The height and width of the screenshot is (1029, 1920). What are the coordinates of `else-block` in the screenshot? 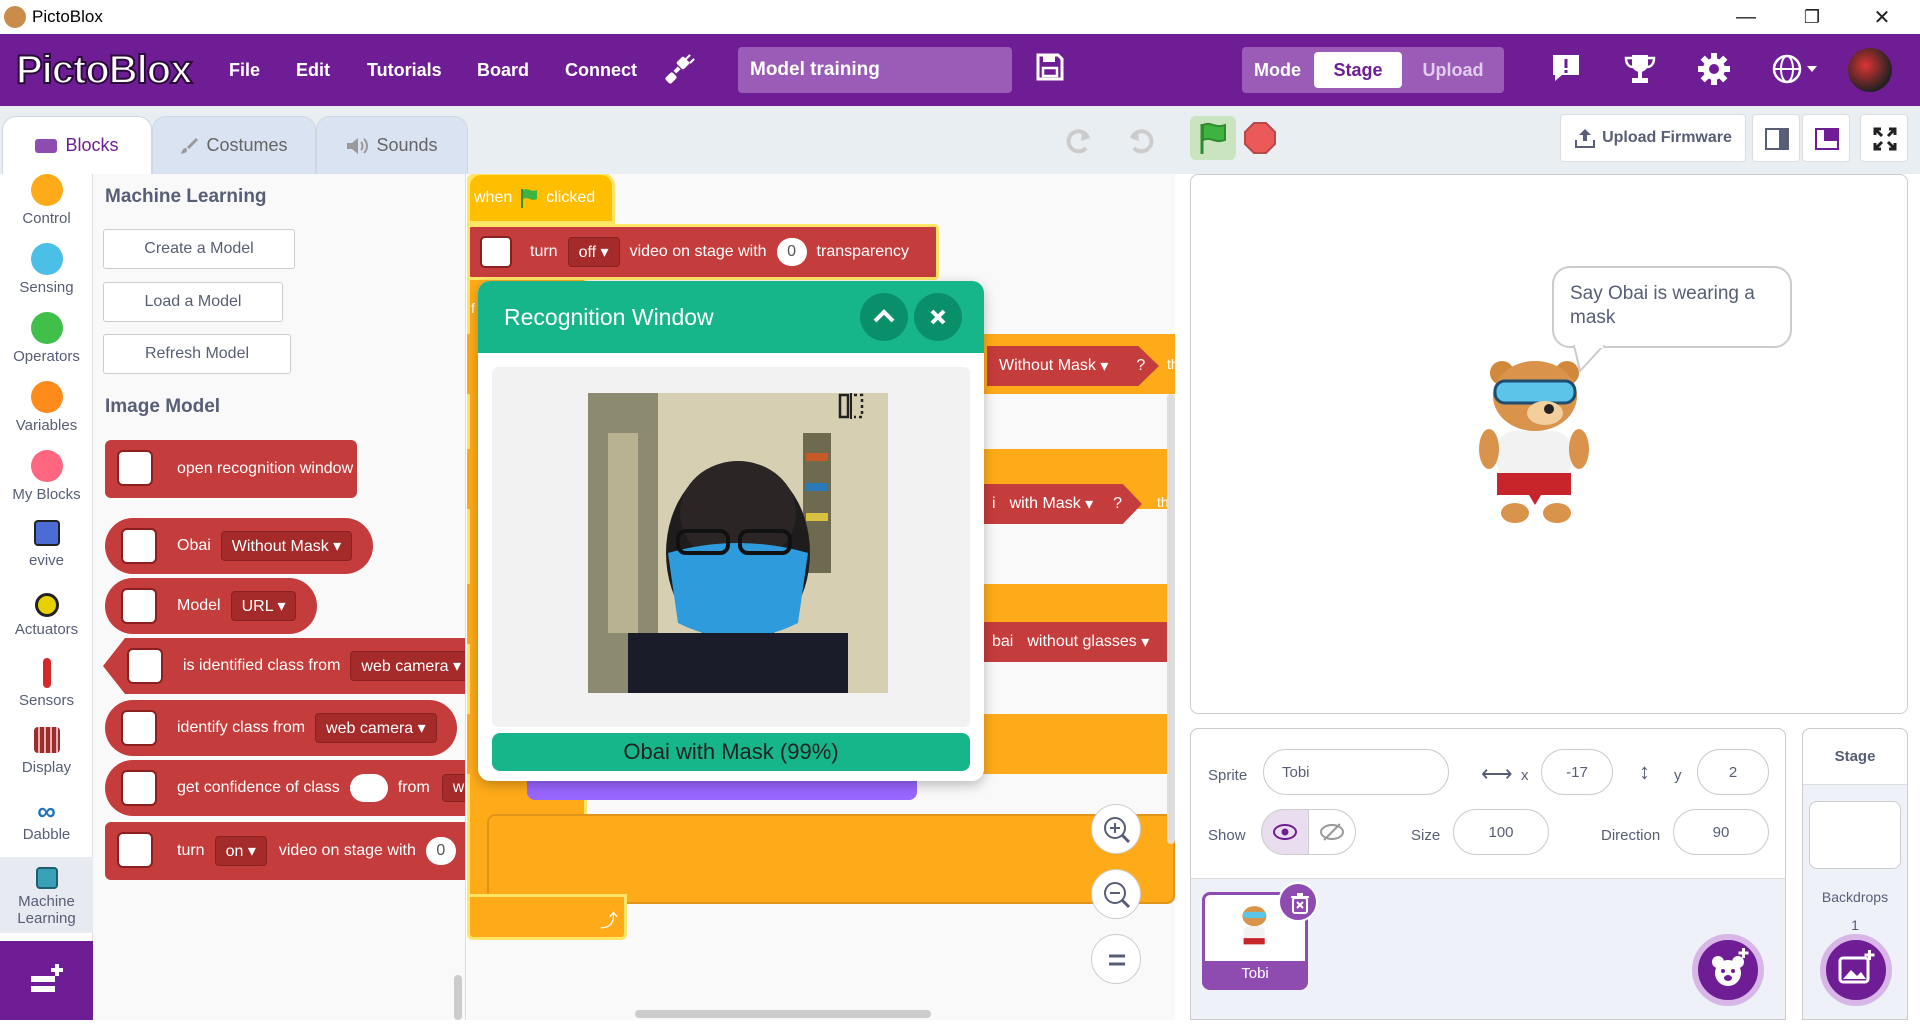 It's located at (831, 859).